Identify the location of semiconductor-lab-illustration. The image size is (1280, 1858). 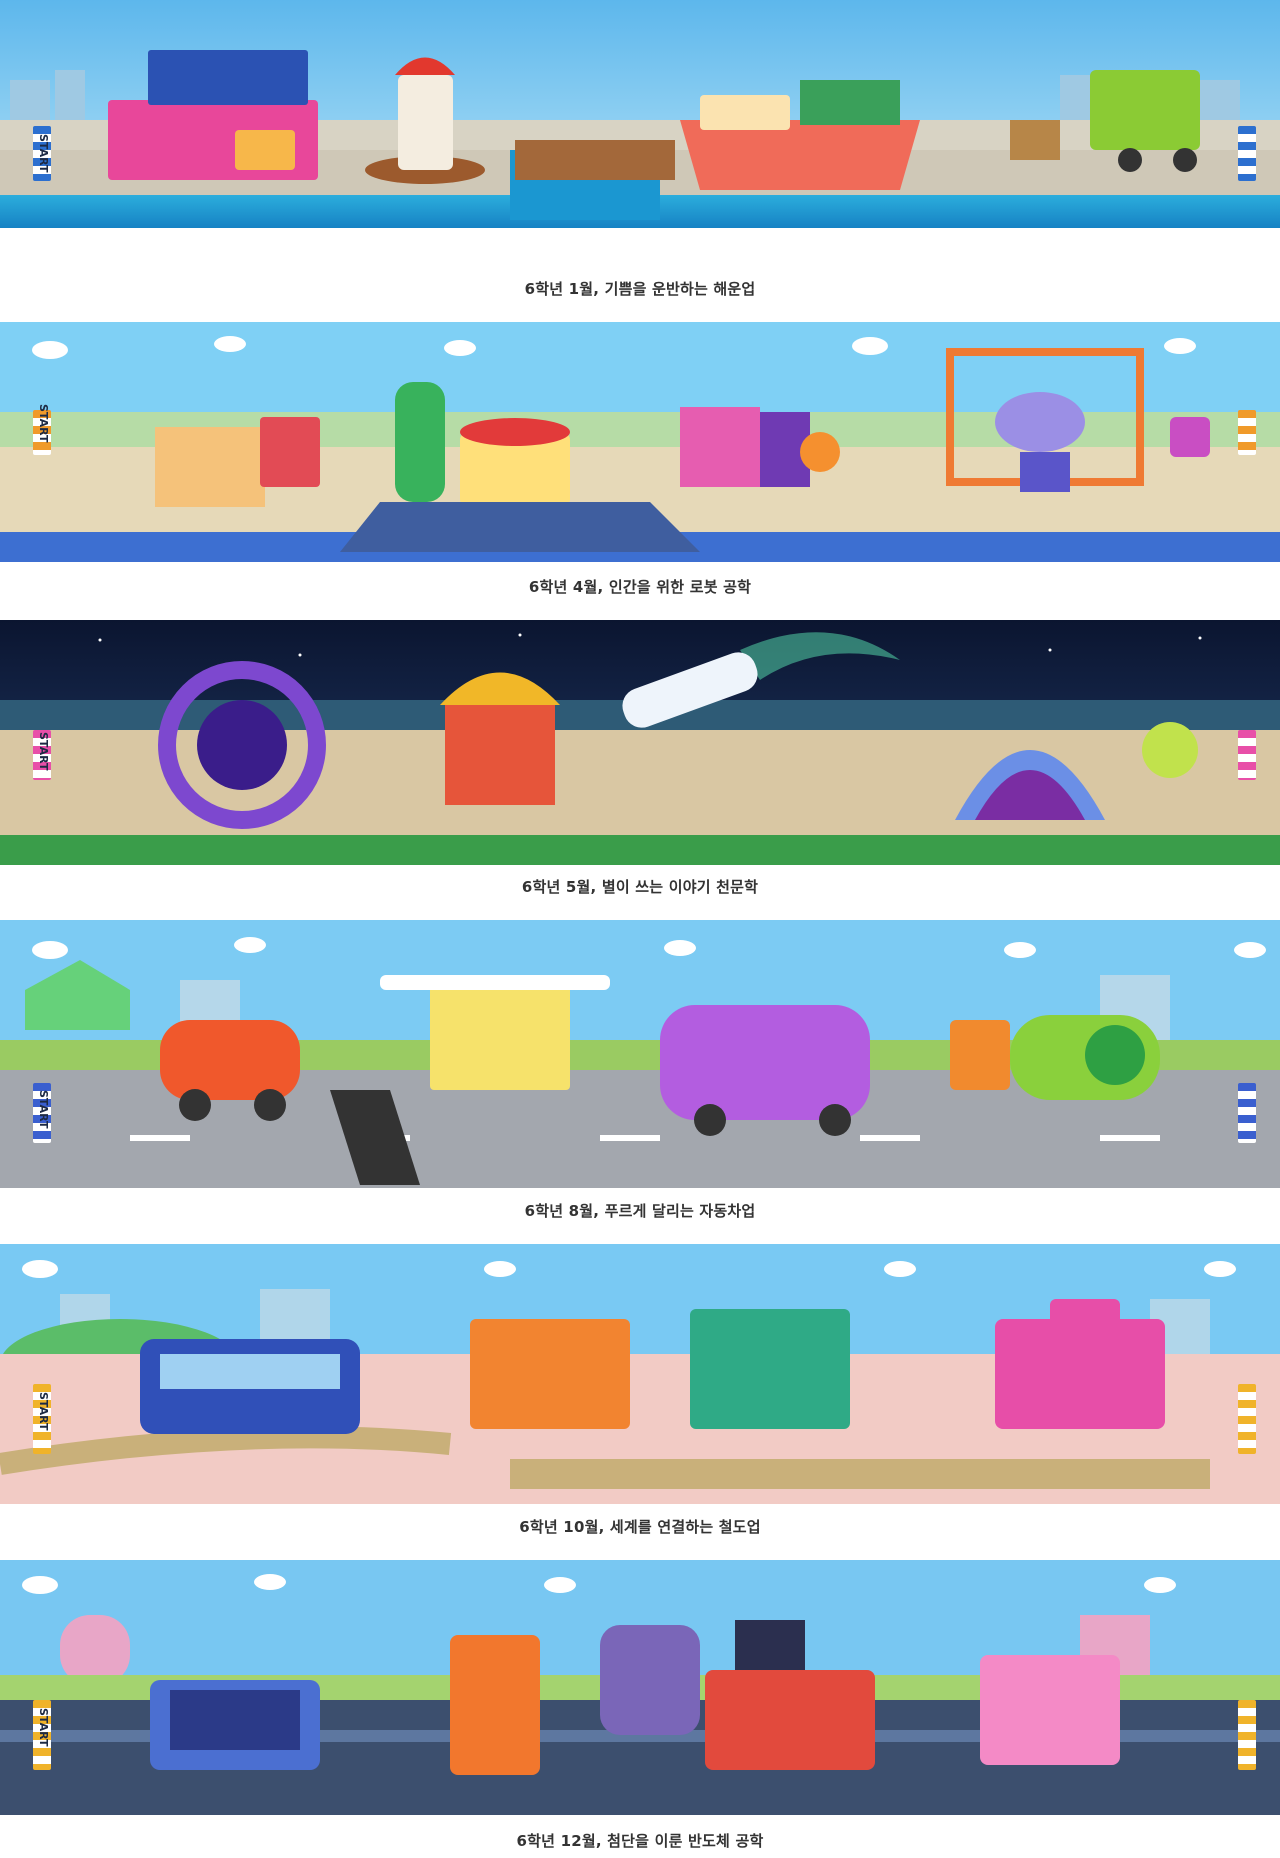
(640, 1687).